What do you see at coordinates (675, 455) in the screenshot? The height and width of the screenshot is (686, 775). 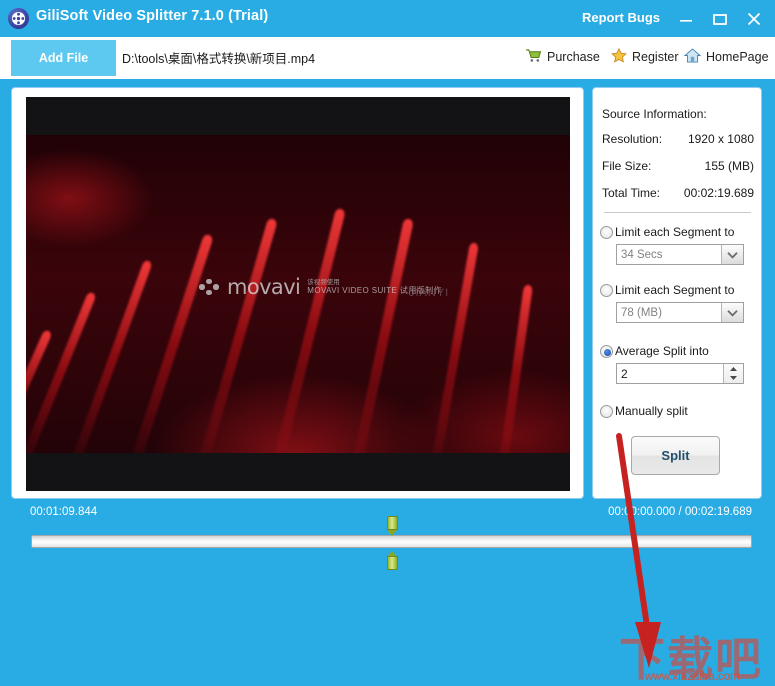 I see `split-button: Split` at bounding box center [675, 455].